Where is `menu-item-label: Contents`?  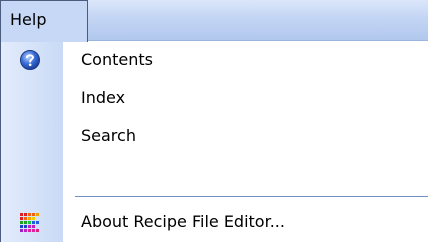 menu-item-label: Contents is located at coordinates (117, 59).